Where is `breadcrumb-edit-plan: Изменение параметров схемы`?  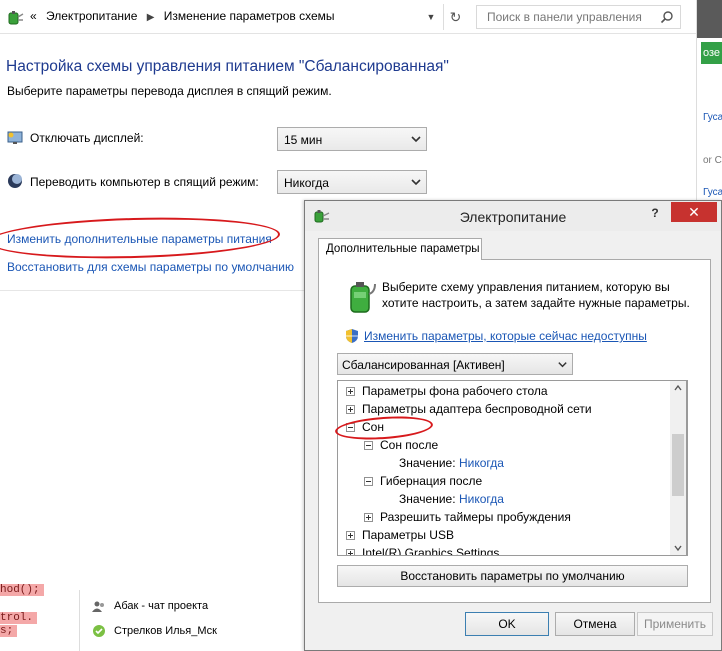 breadcrumb-edit-plan: Изменение параметров схемы is located at coordinates (249, 16).